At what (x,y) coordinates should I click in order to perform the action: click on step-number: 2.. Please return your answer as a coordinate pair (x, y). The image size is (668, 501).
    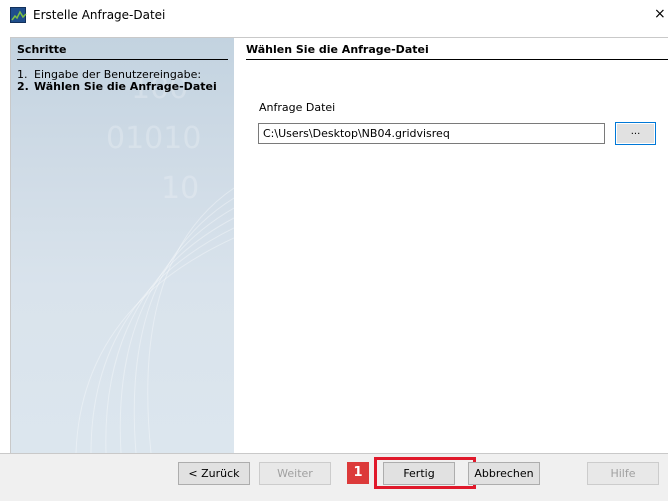
    Looking at the image, I should click on (23, 86).